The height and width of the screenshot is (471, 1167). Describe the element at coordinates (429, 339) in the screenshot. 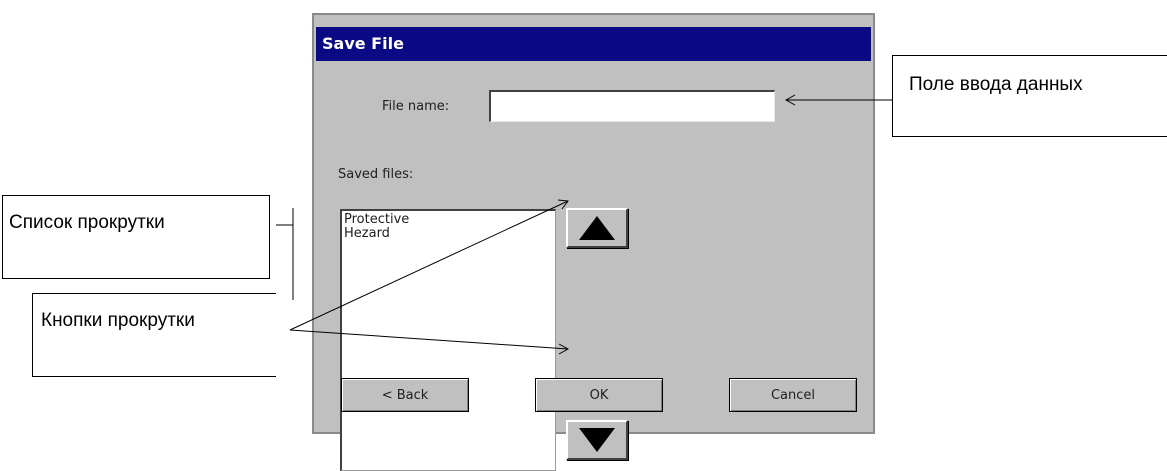

I see `arrow-line-scroll-down` at that location.